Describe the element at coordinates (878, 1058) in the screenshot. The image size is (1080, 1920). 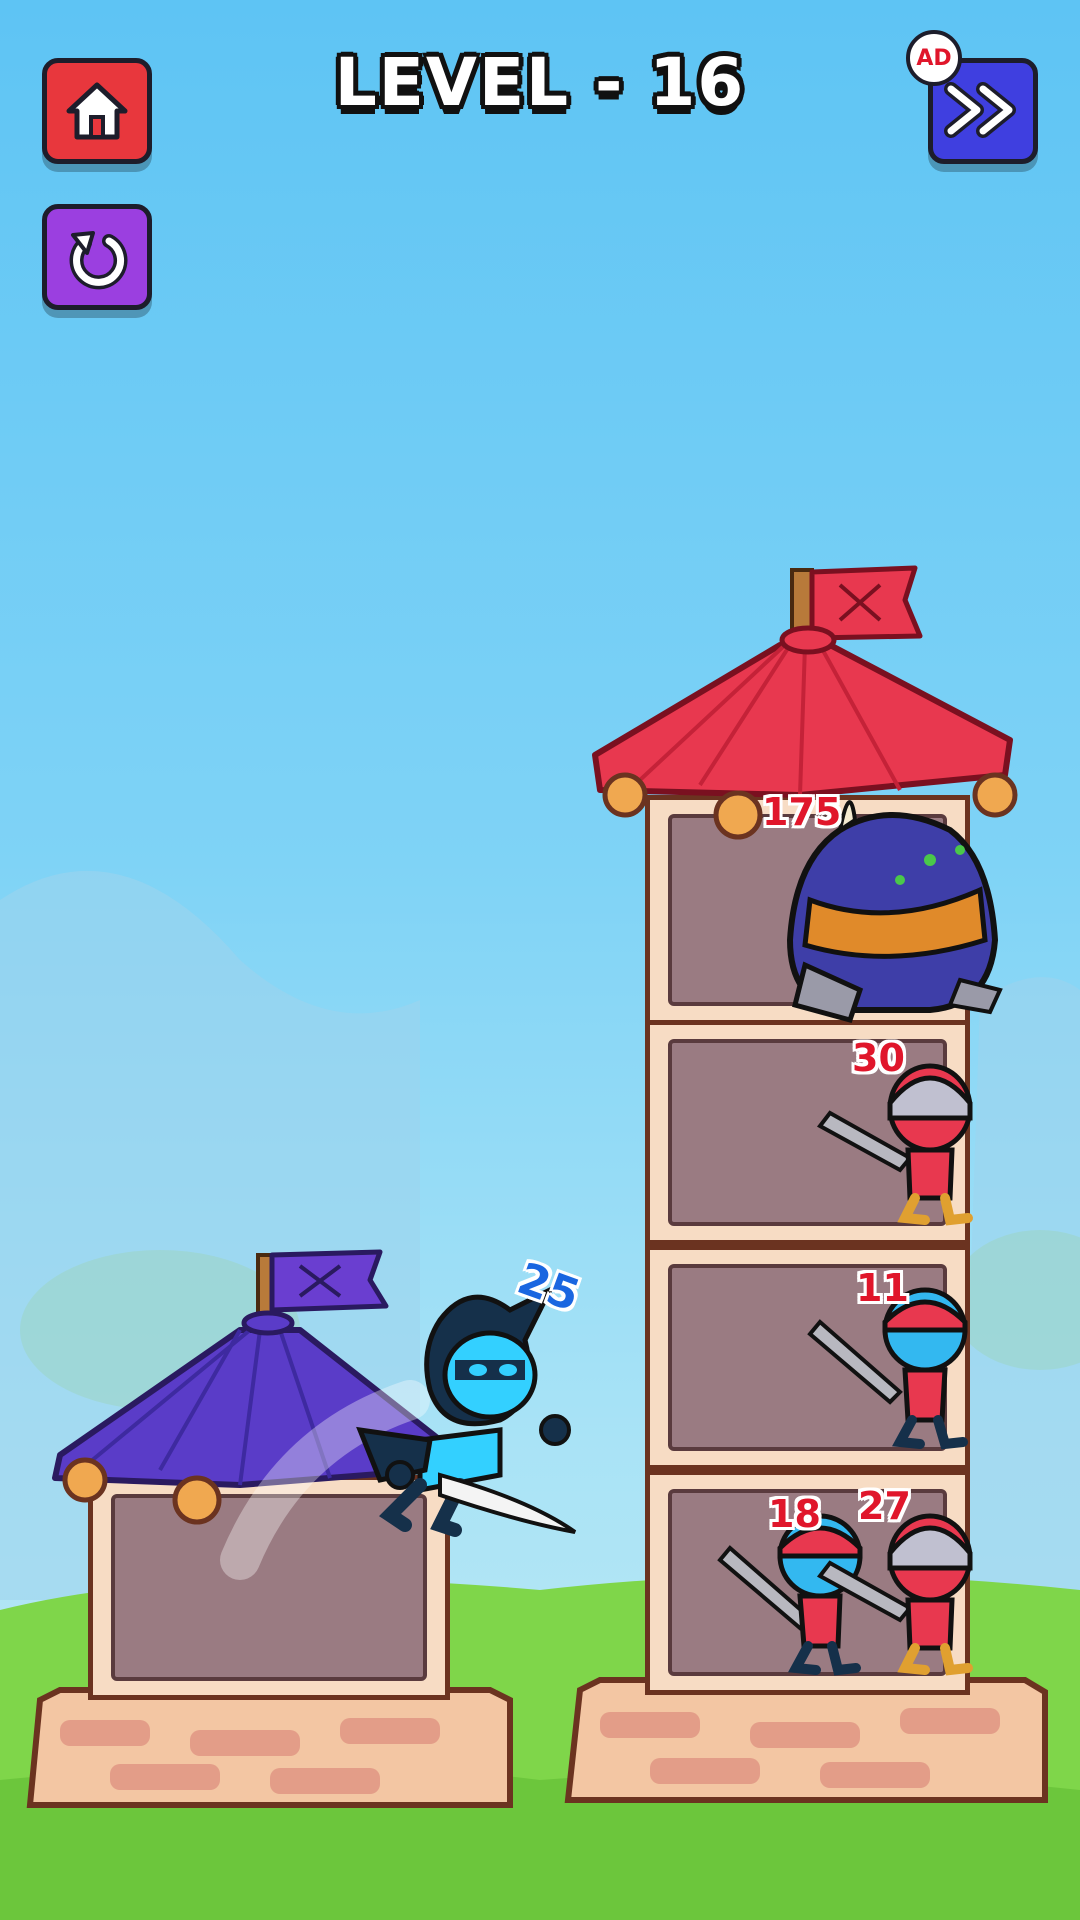
I see `enemy-power-knight-30: 30` at that location.